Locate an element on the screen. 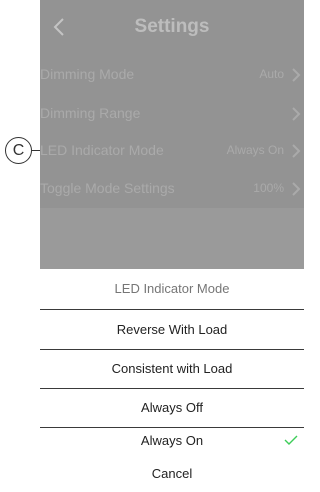 This screenshot has height=492, width=320. option-reverse-with-load: Reverse With Load is located at coordinates (172, 330).